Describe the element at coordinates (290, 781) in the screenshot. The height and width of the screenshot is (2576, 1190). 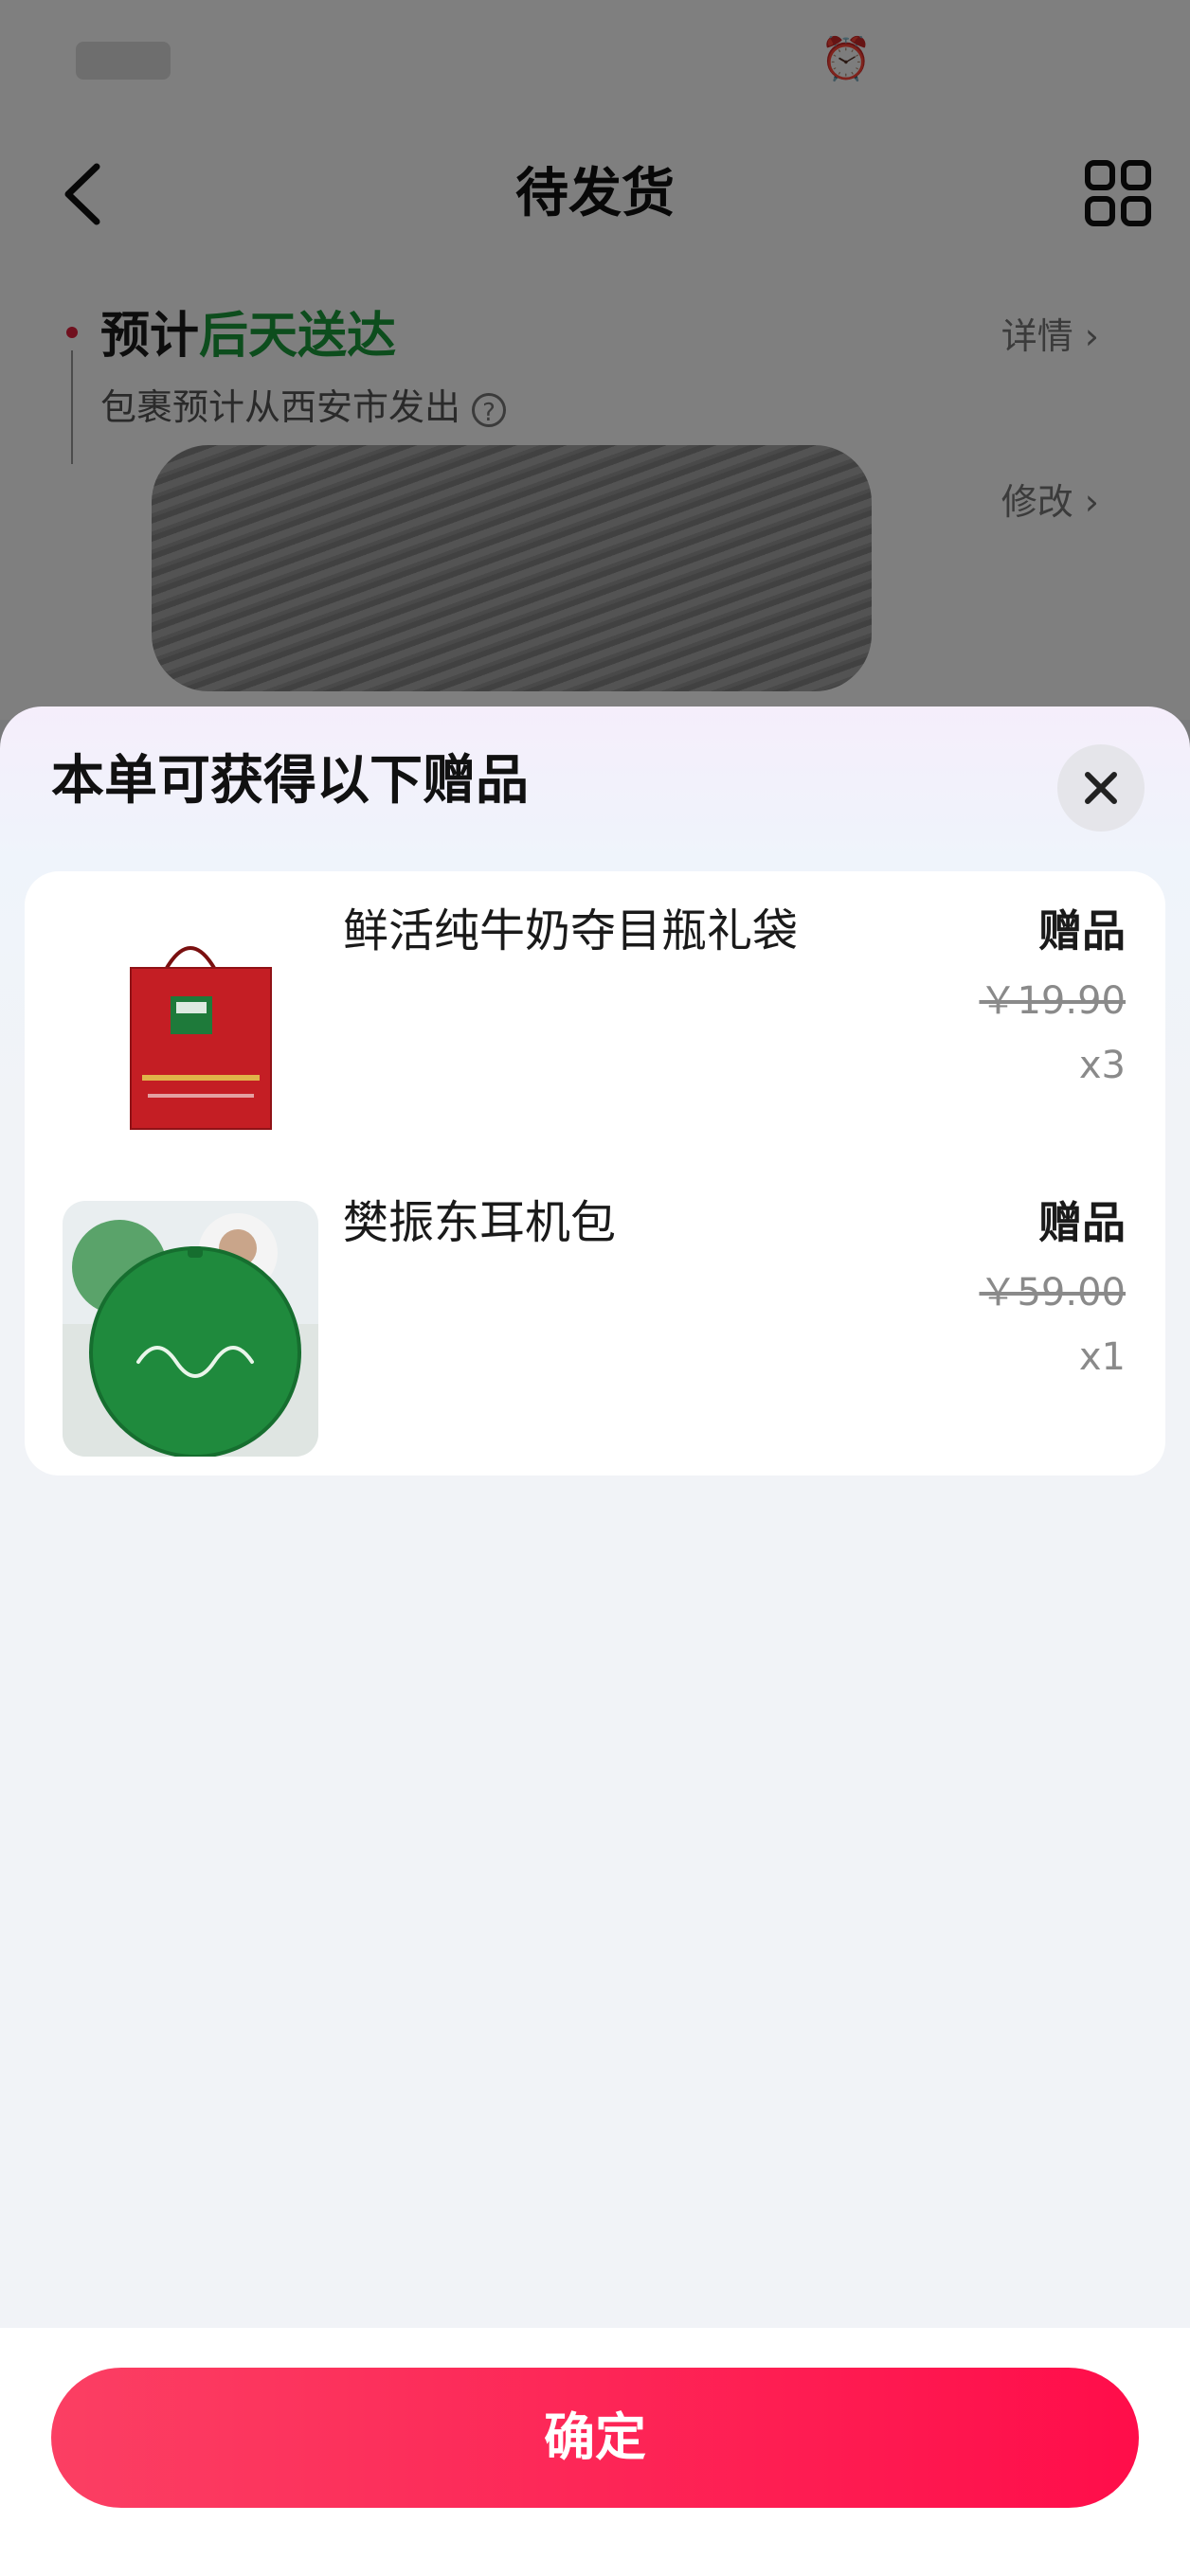
I see `sheet-title: 本单可获得以下赠品` at that location.